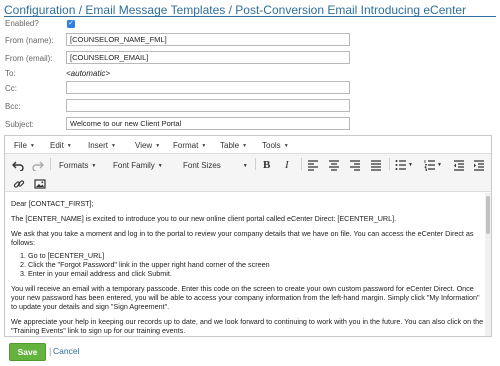 The image size is (500, 366). Describe the element at coordinates (144, 145) in the screenshot. I see `menu-view-label: View` at that location.